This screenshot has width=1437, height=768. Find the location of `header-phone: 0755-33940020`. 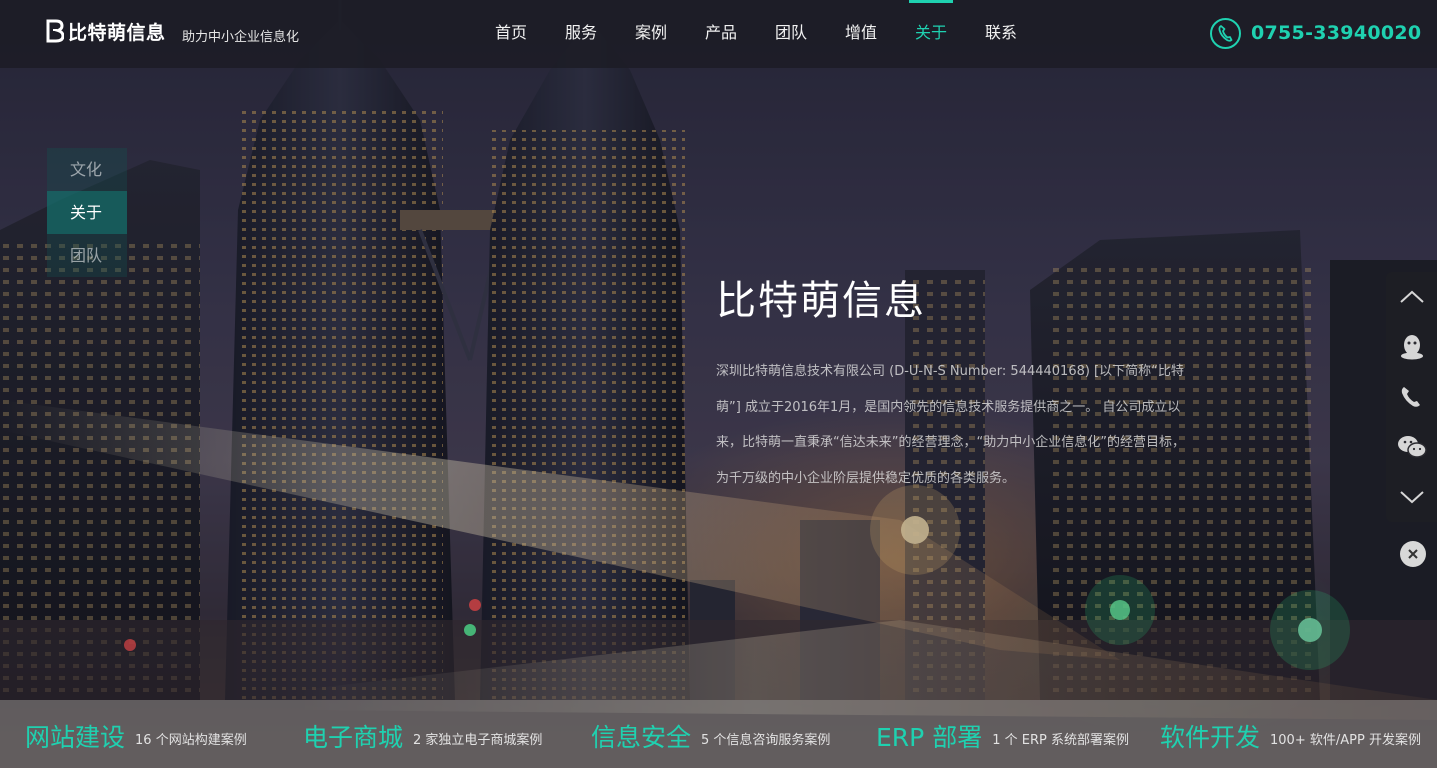

header-phone: 0755-33940020 is located at coordinates (1315, 33).